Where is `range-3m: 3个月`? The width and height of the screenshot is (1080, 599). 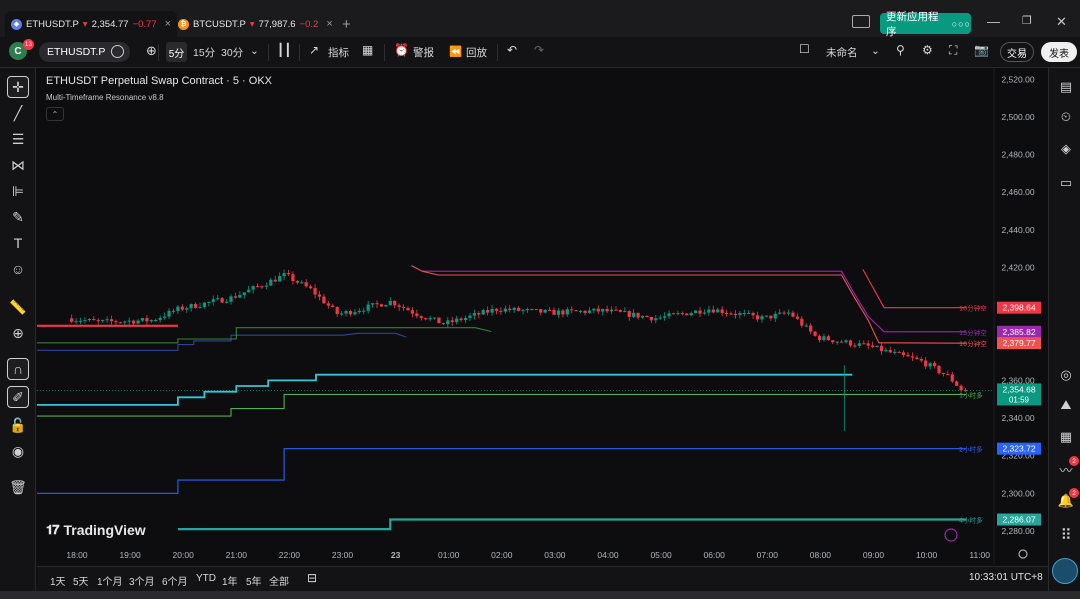 range-3m: 3个月 is located at coordinates (142, 580).